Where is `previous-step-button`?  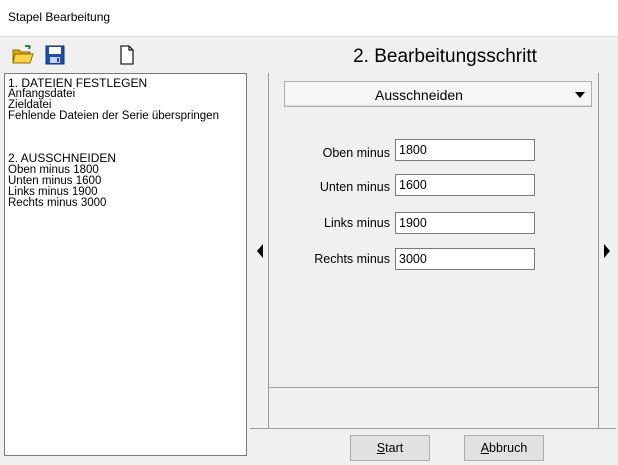 previous-step-button is located at coordinates (260, 250).